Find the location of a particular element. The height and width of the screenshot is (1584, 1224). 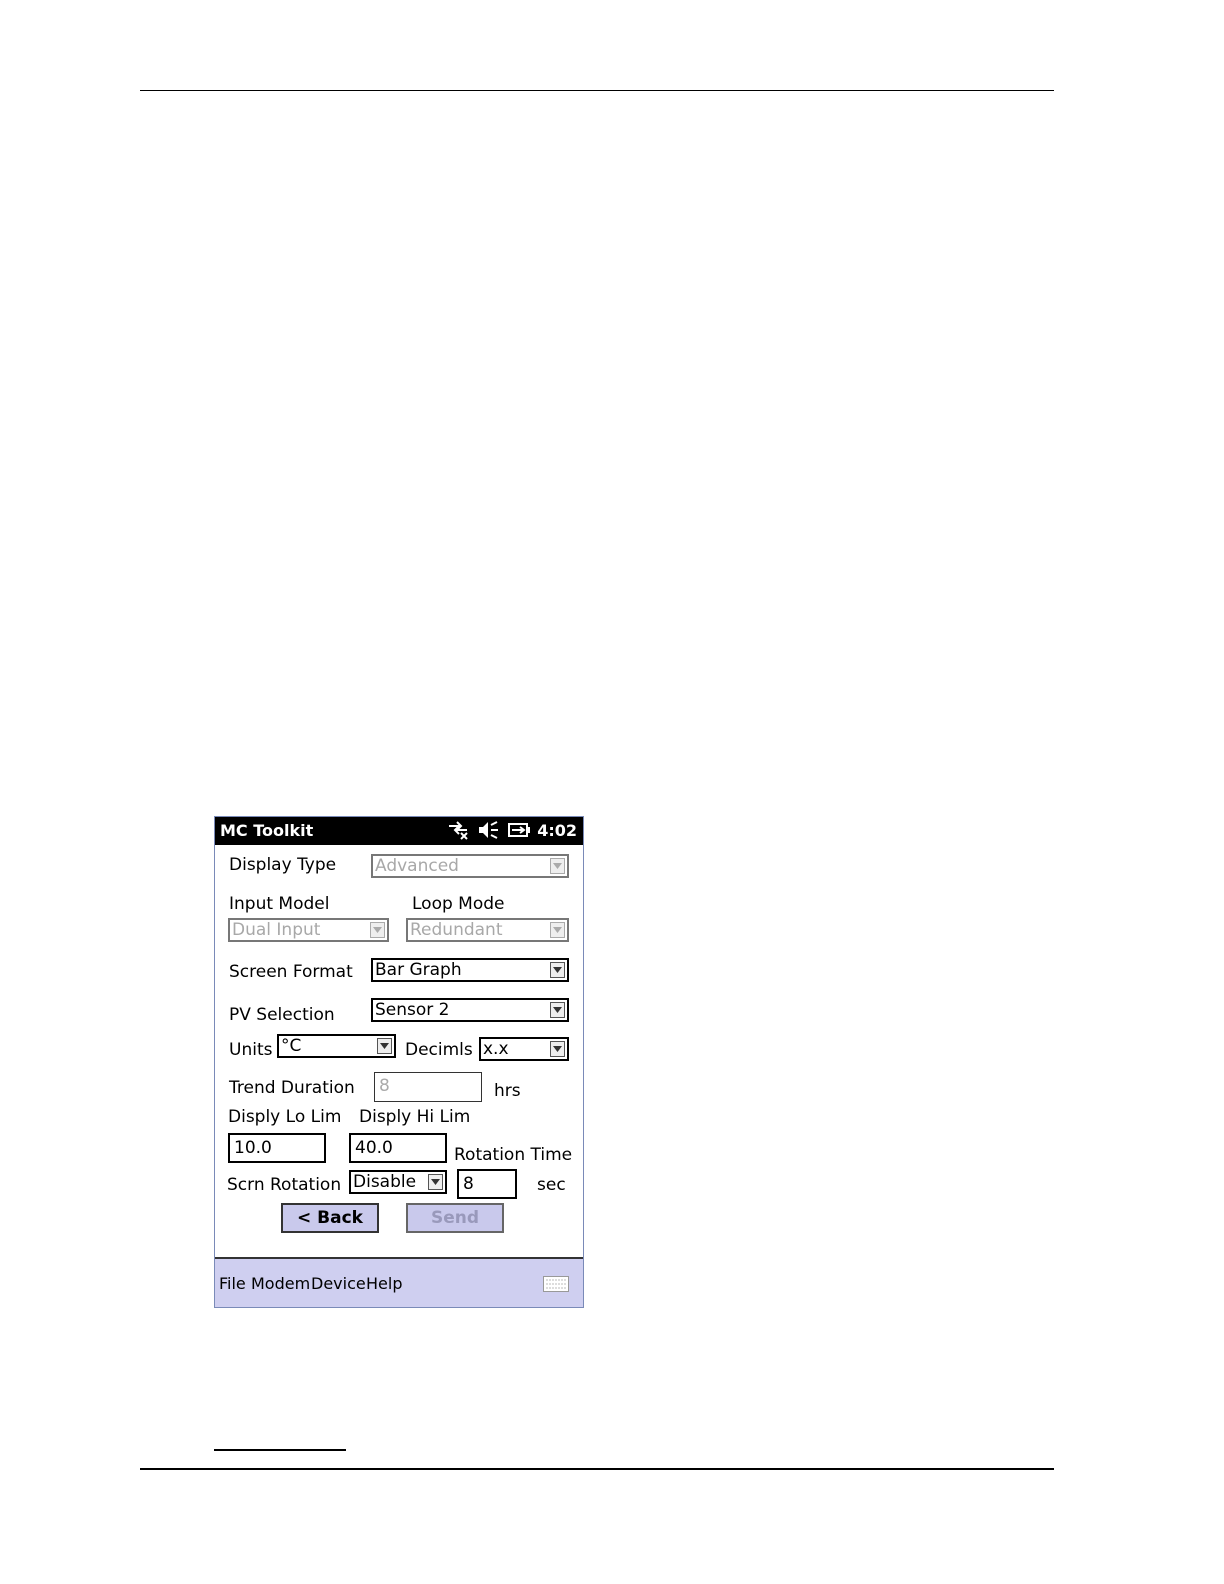

clock: 4:02 is located at coordinates (557, 830).